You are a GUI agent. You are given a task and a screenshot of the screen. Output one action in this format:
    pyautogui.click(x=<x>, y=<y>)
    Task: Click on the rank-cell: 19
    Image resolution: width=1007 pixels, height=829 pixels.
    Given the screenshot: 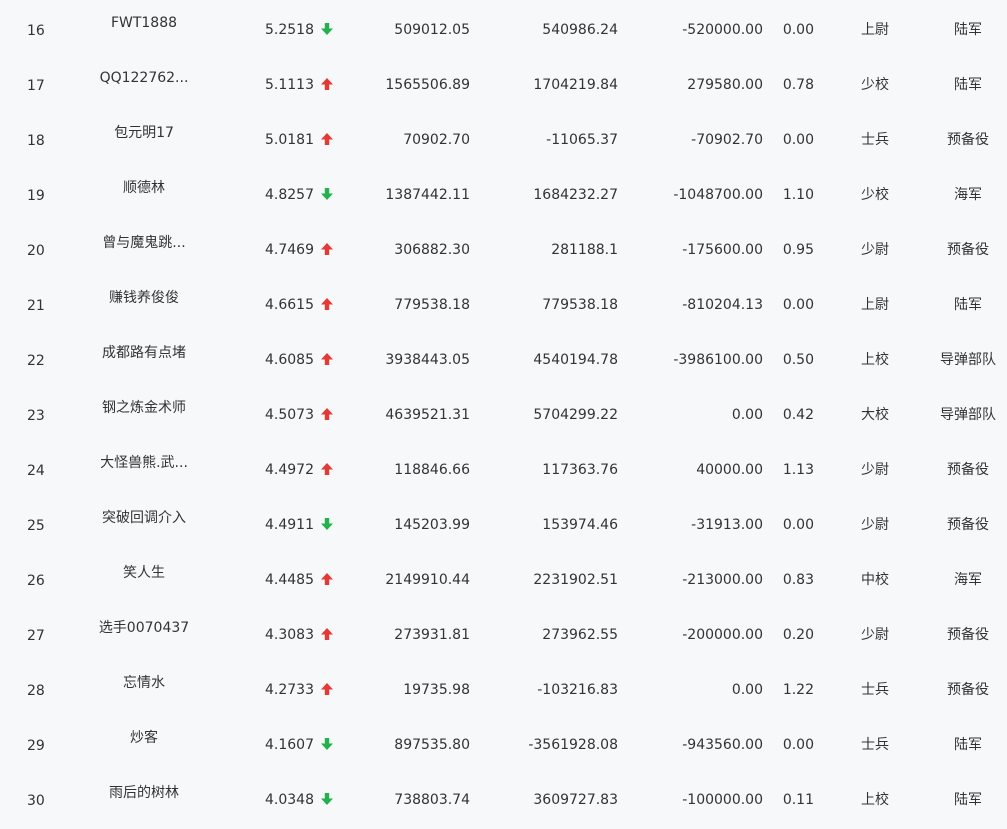 What is the action you would take?
    pyautogui.click(x=36, y=196)
    